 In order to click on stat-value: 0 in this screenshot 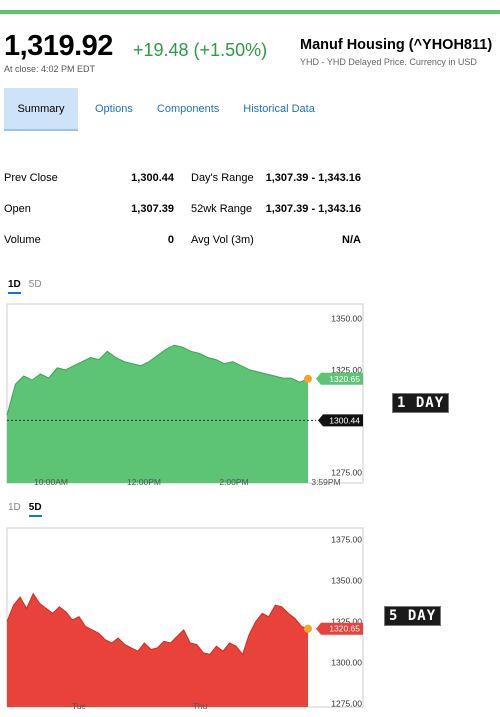, I will do `click(170, 240)`.